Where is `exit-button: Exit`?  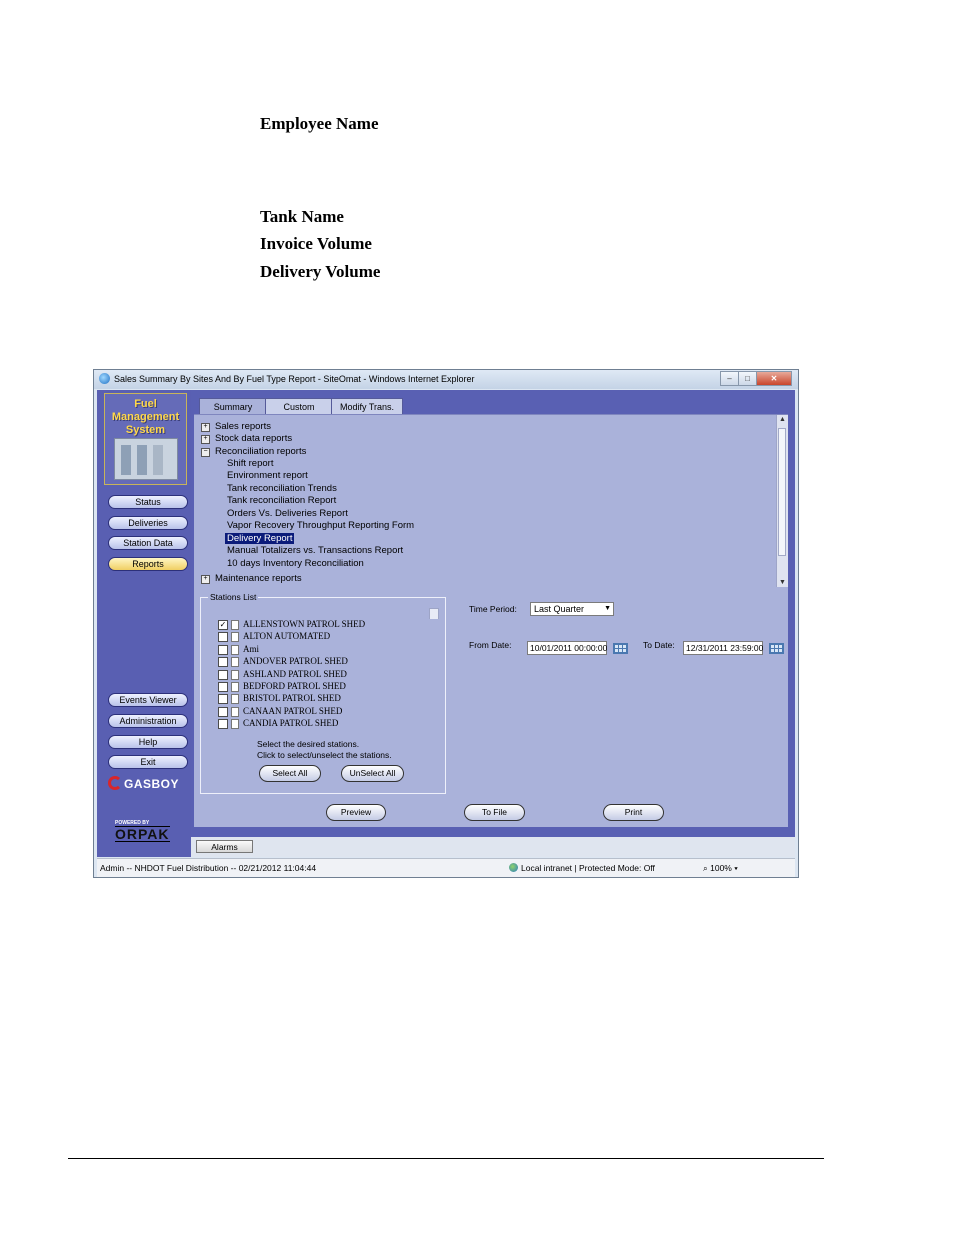 exit-button: Exit is located at coordinates (148, 762).